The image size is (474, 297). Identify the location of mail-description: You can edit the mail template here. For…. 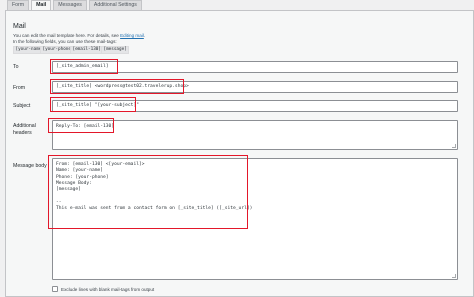
(79, 35).